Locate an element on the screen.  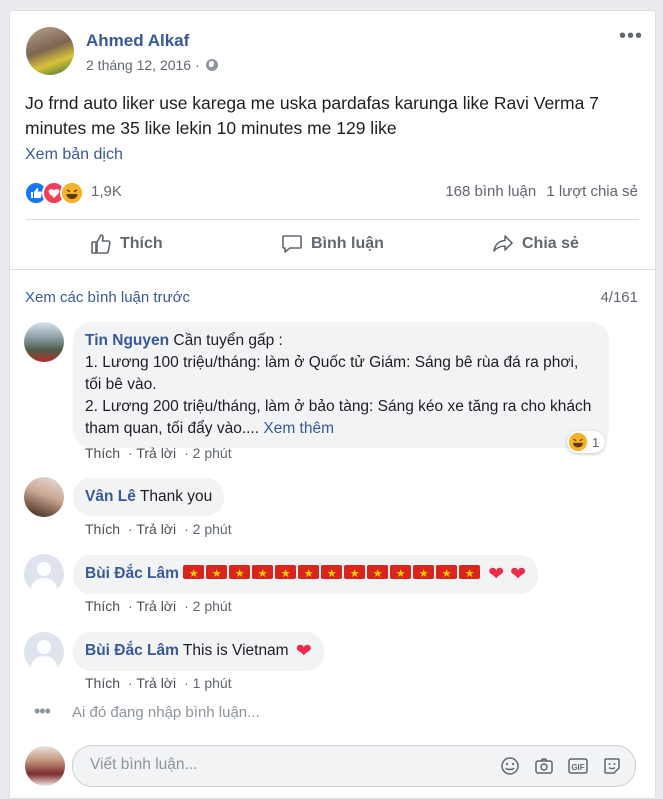
view-previous-comments: Xem các bình luận trước is located at coordinates (107, 297).